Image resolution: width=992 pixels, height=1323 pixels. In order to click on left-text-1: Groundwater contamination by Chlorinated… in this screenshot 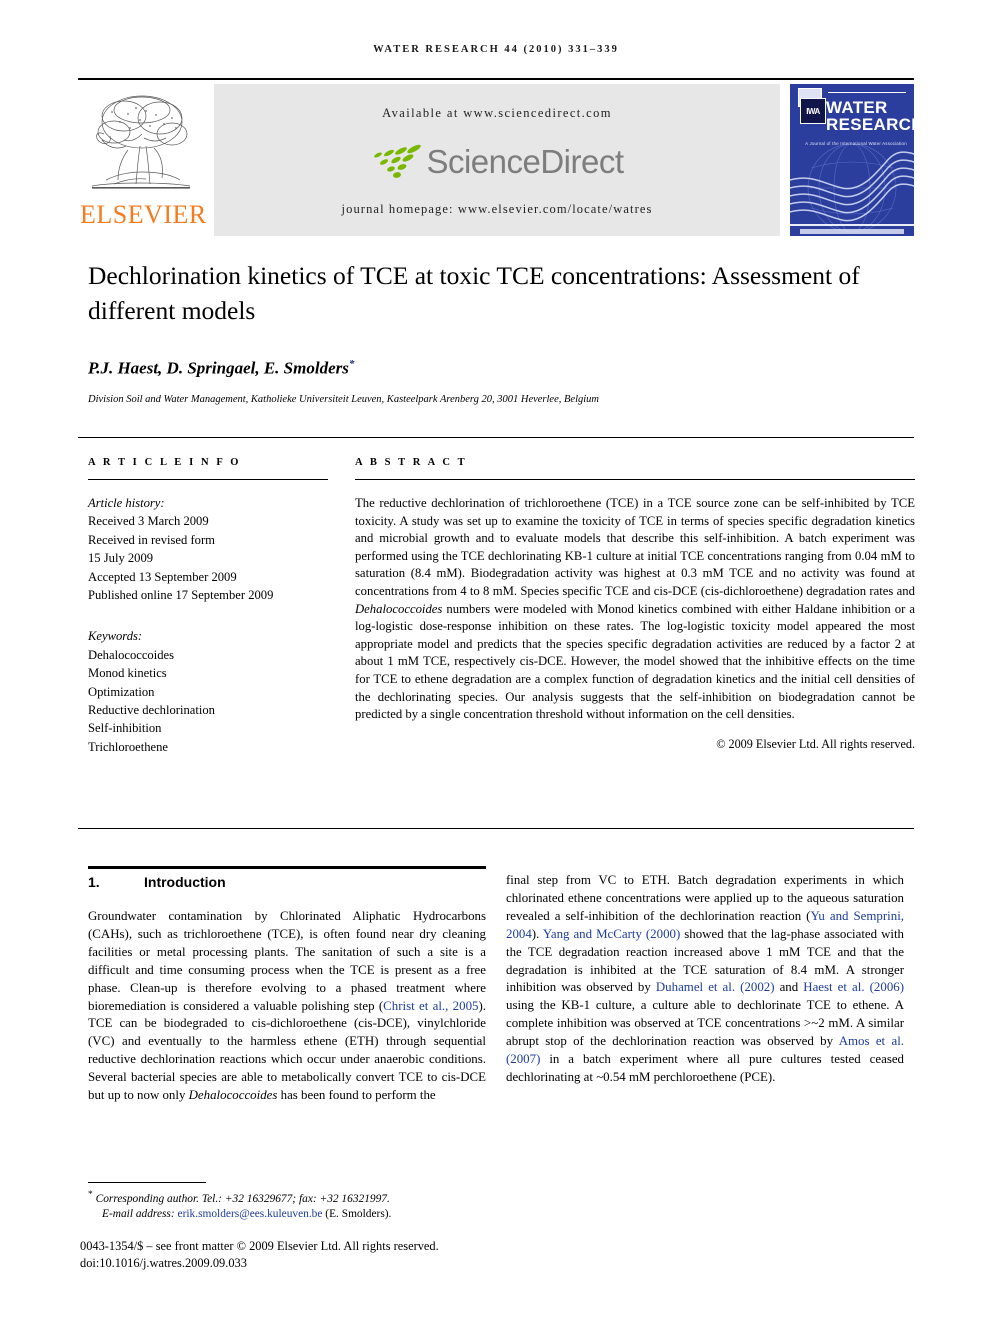, I will do `click(287, 961)`.